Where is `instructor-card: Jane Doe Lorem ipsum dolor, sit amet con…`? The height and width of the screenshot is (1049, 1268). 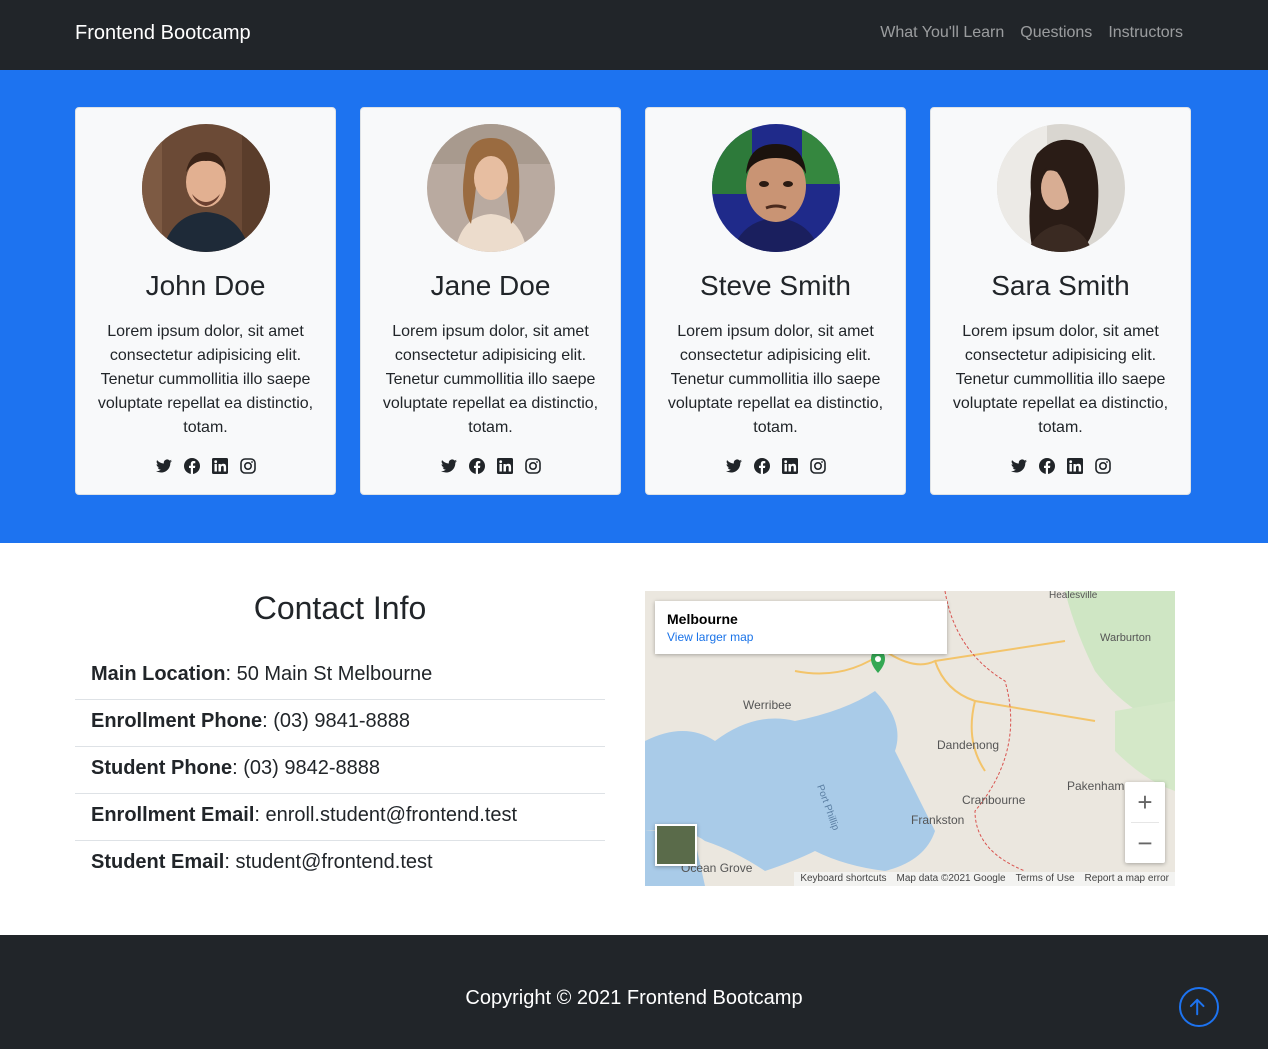 instructor-card: Jane Doe Lorem ipsum dolor, sit amet con… is located at coordinates (490, 301).